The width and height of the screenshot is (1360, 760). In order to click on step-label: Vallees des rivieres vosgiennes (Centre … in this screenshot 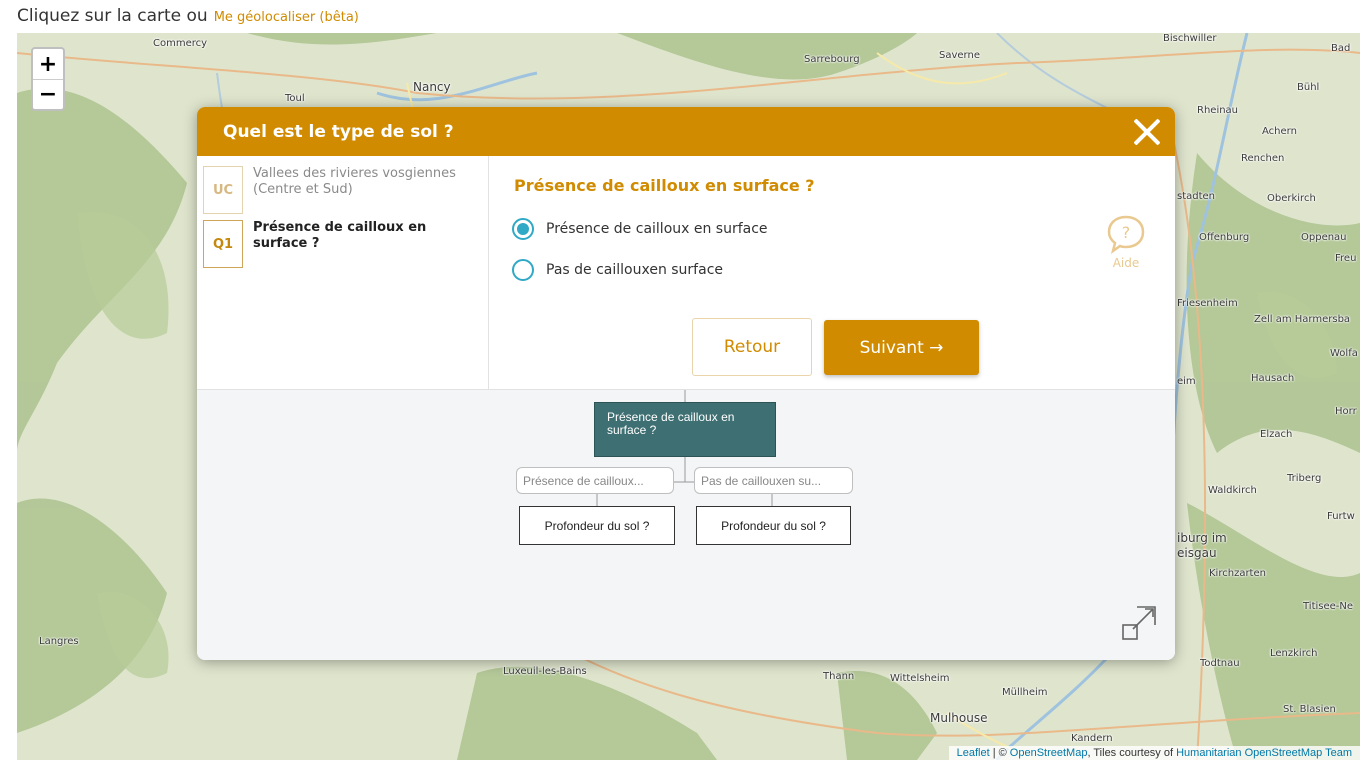, I will do `click(354, 181)`.